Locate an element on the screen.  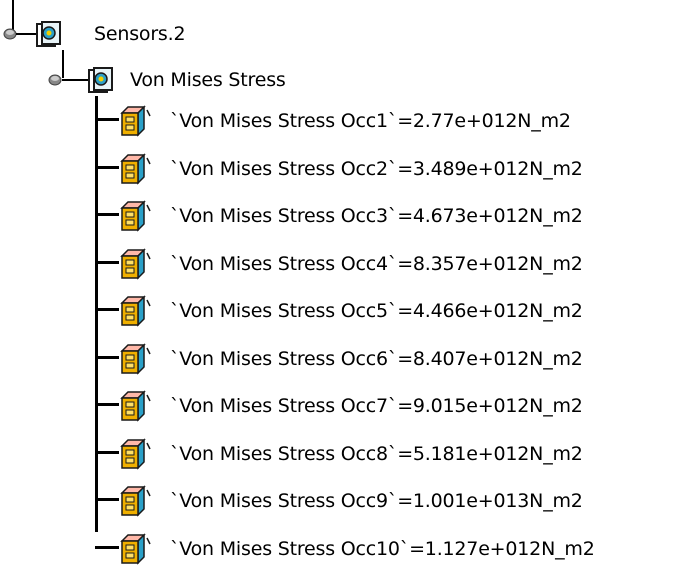
parameter-label: `Von Mises Stress Occ2`=3.489e+012N_m2 is located at coordinates (376, 169).